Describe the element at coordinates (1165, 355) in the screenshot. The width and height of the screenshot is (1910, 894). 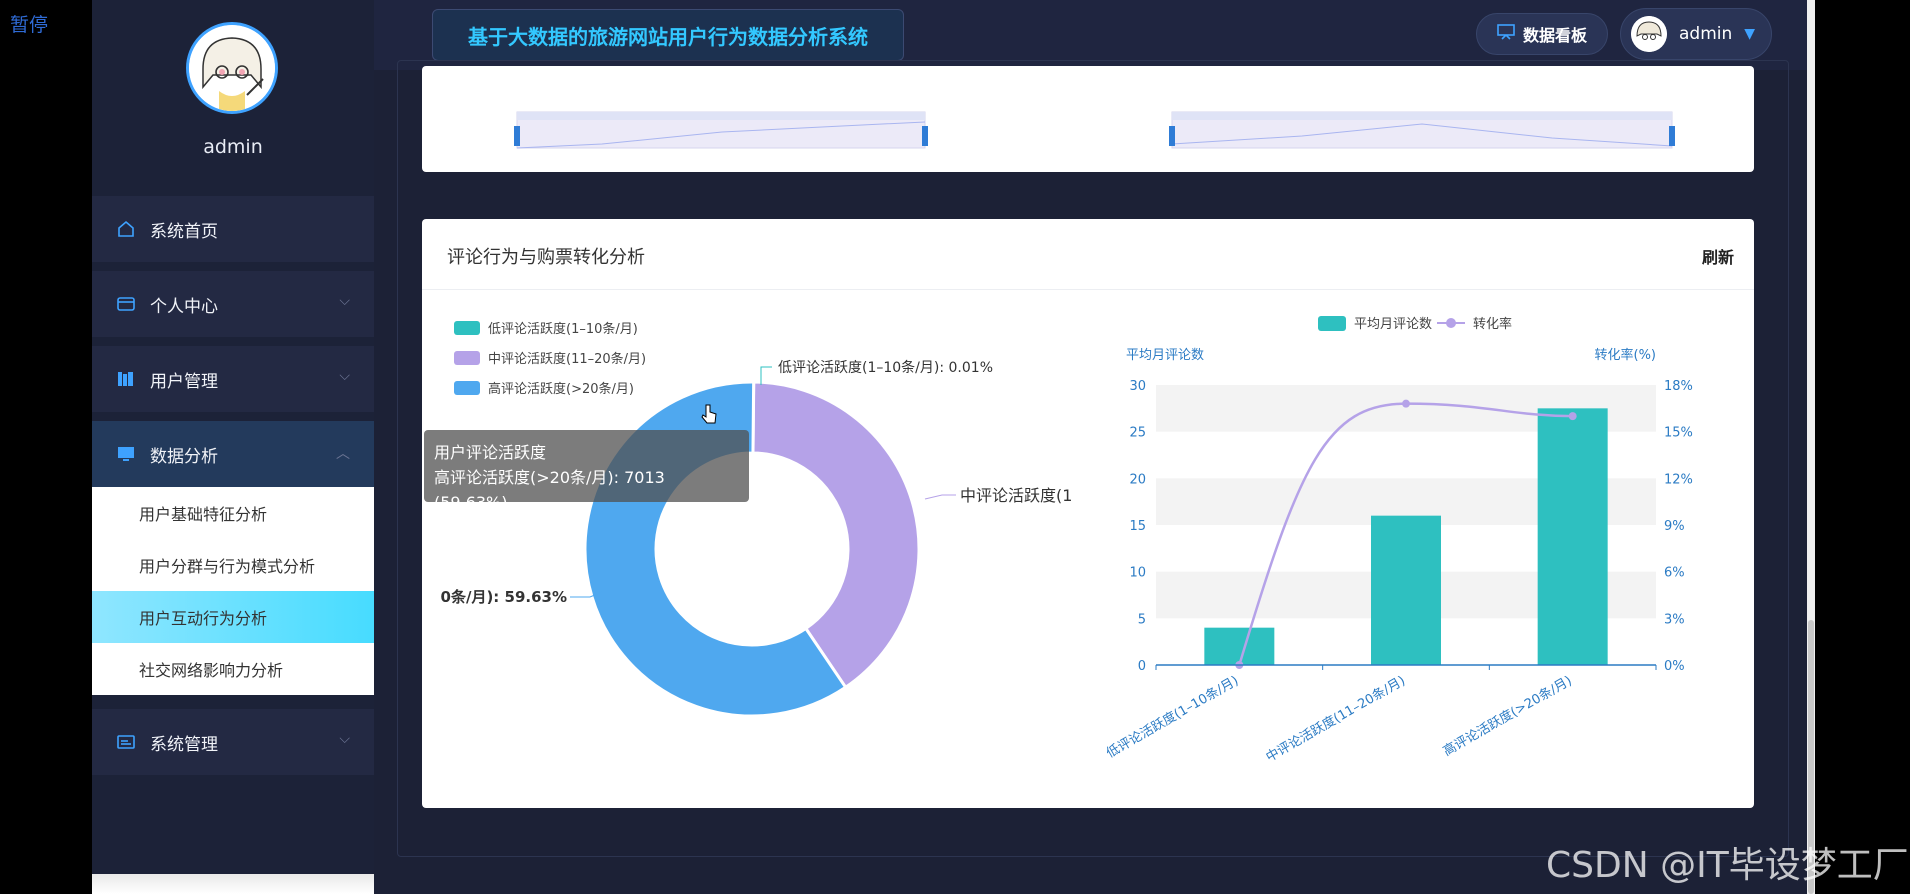
I see `y-axis-label-left: 平均月评论数` at that location.